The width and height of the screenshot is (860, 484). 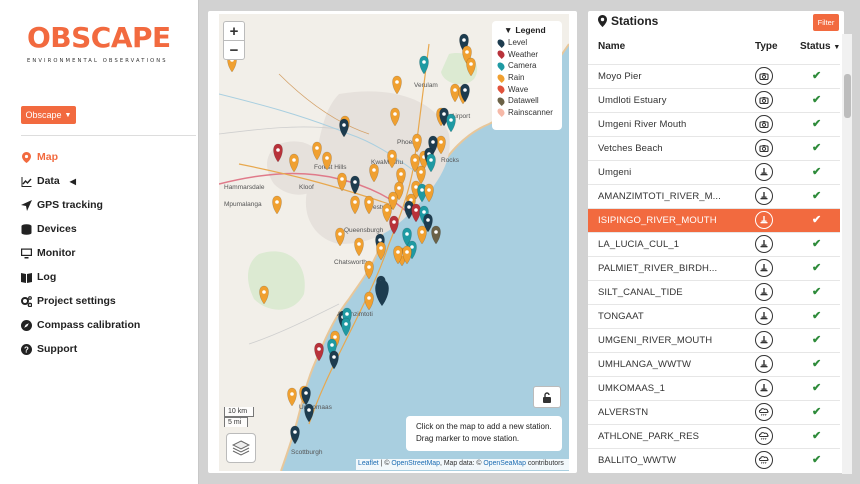 I want to click on station-name: Umdloti Estuary, so click(x=632, y=100).